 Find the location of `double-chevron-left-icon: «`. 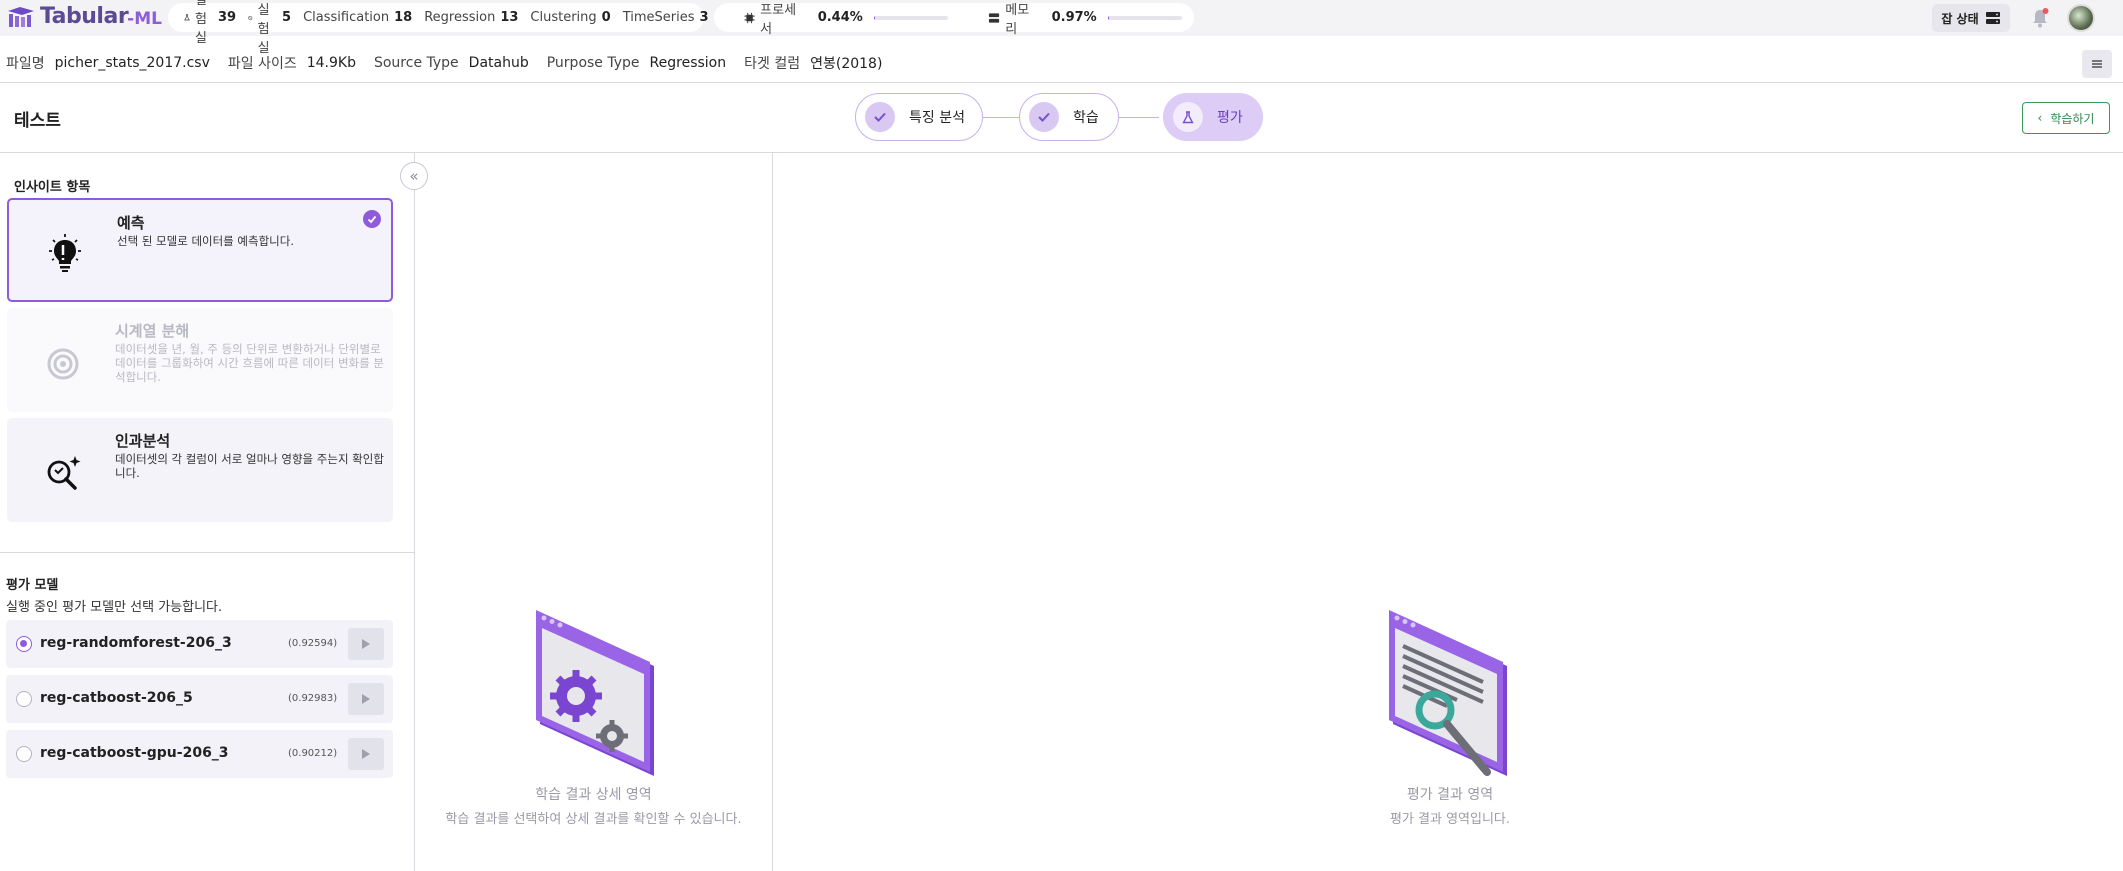

double-chevron-left-icon: « is located at coordinates (414, 176).